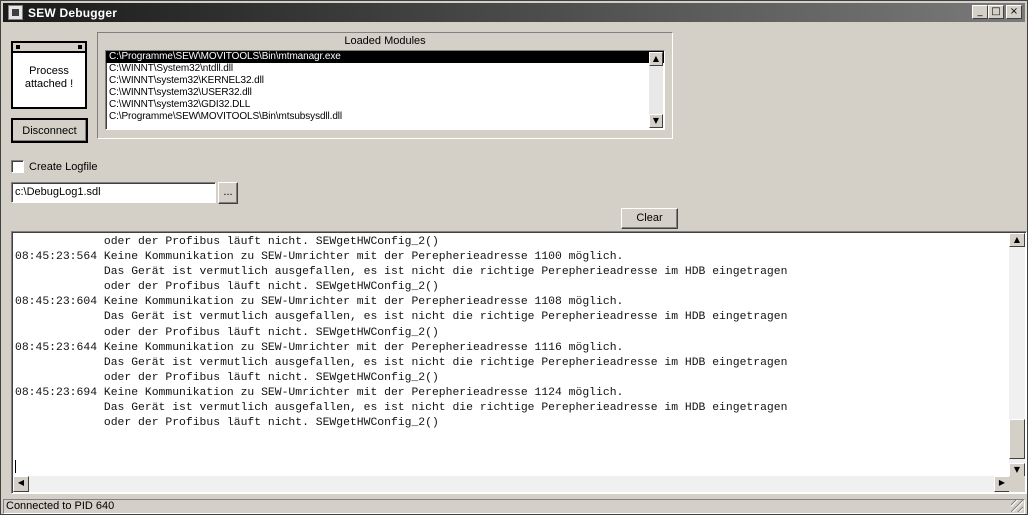 The image size is (1028, 515). I want to click on loaded-modules-title: Loaded Modules, so click(385, 41).